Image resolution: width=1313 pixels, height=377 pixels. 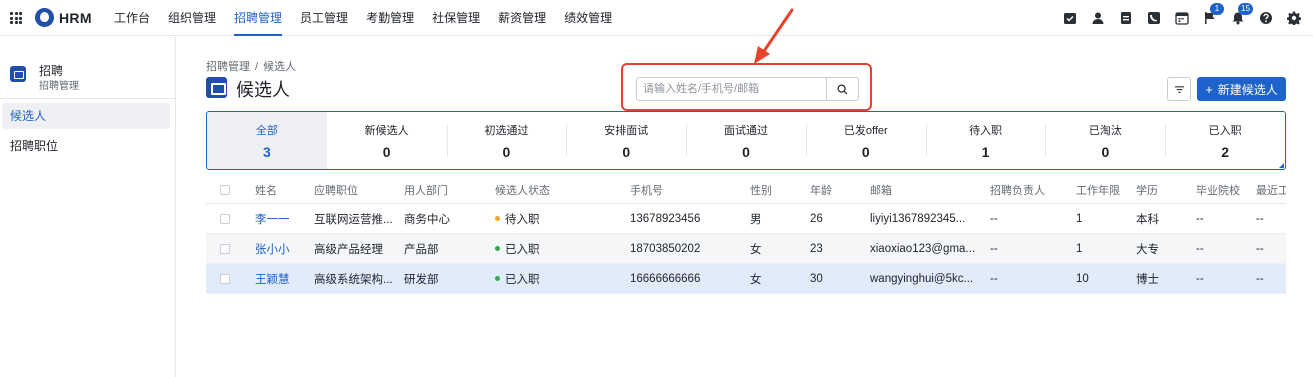 What do you see at coordinates (272, 218) in the screenshot?
I see `candidate-name-link: 李一一` at bounding box center [272, 218].